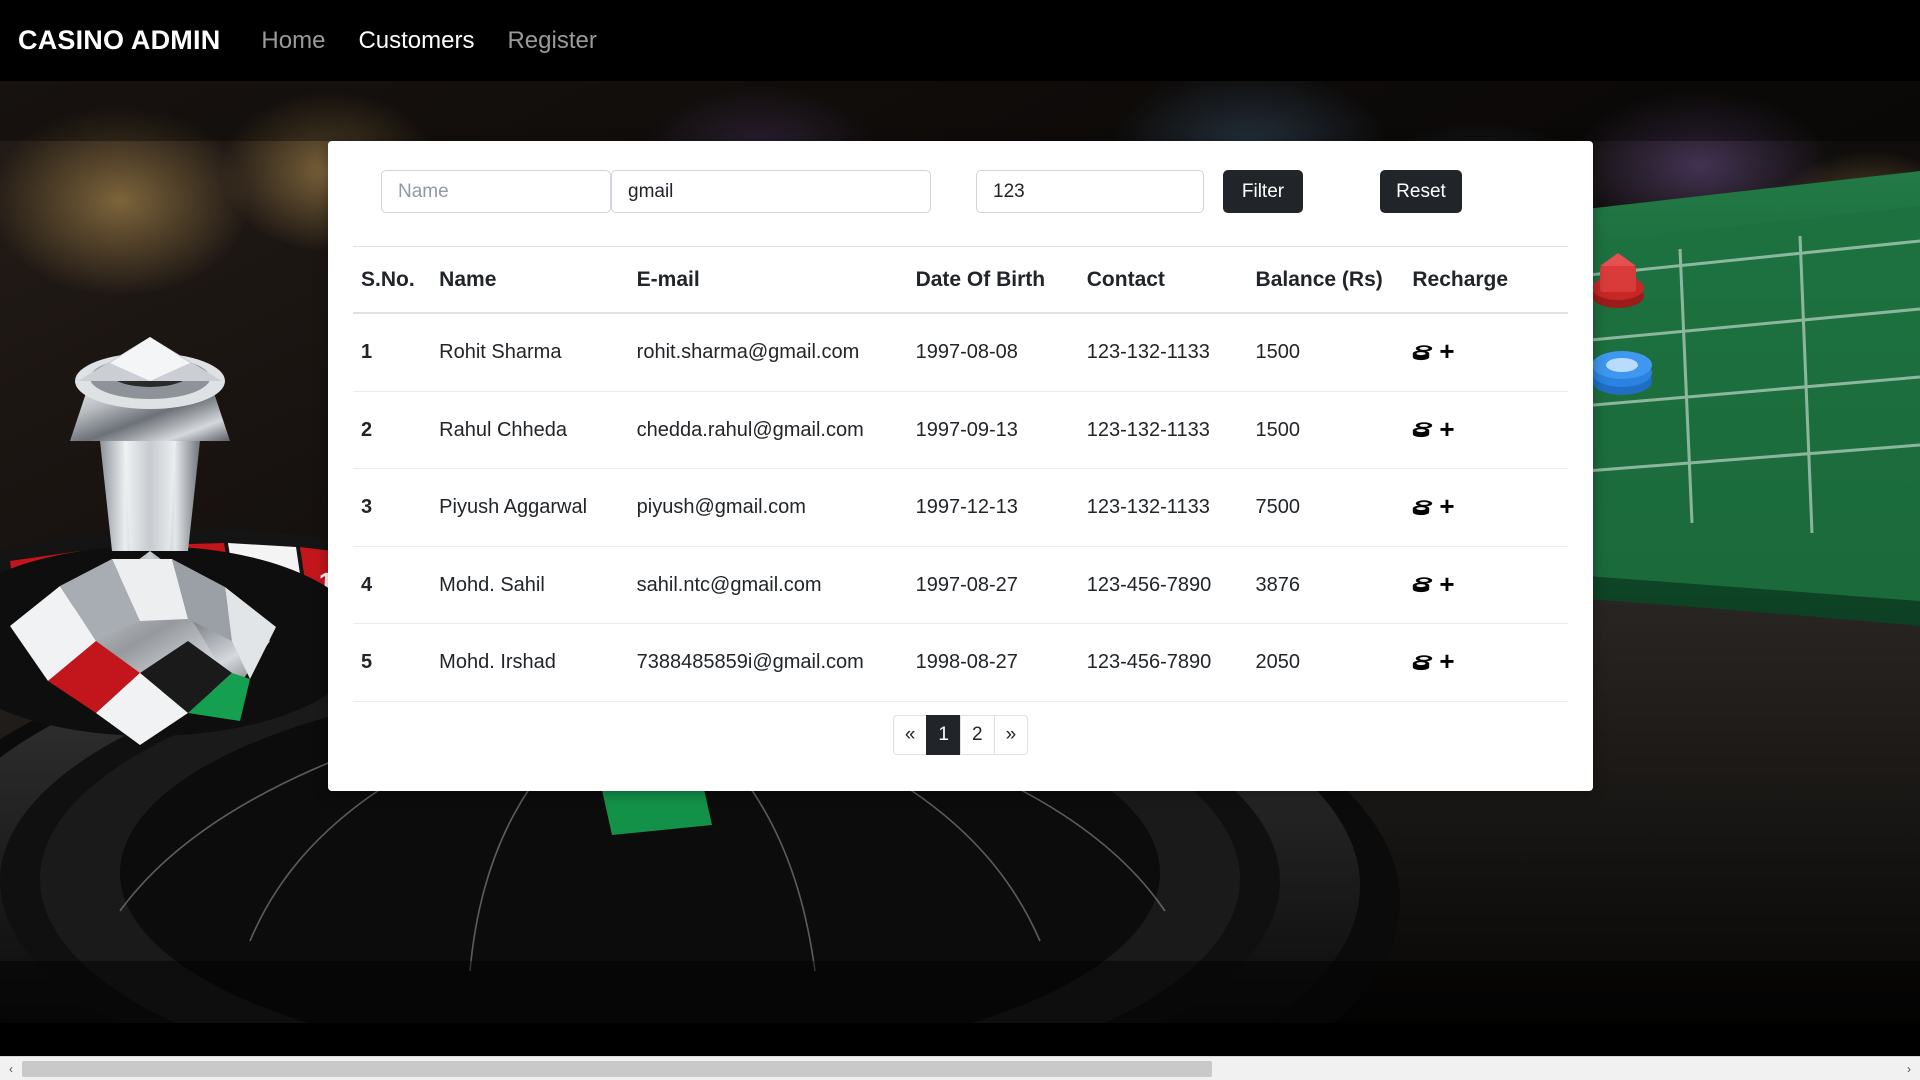  What do you see at coordinates (1909, 1068) in the screenshot?
I see `scroll-right-arrow-icon: ›` at bounding box center [1909, 1068].